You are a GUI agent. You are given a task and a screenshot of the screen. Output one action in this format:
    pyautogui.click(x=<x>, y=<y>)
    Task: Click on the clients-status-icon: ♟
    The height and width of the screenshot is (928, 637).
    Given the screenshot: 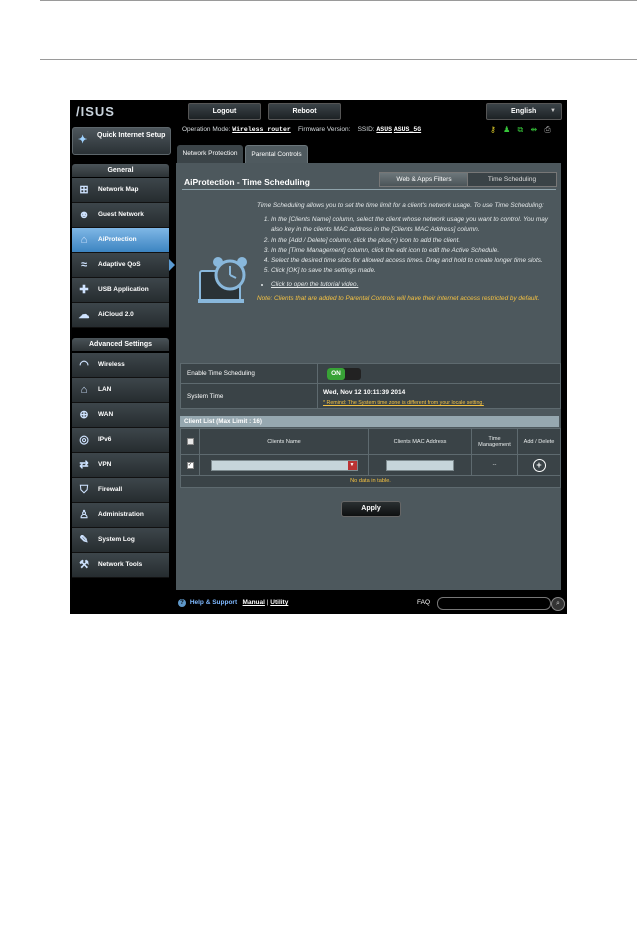 What is the action you would take?
    pyautogui.click(x=506, y=129)
    